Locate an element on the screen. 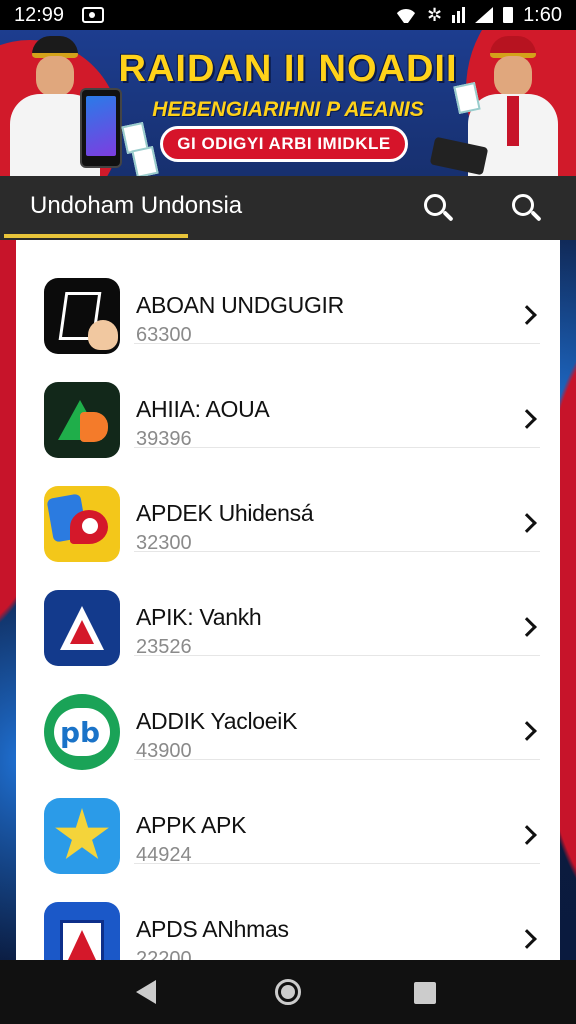  app-name: ADDIK YacloeiK is located at coordinates (217, 721).